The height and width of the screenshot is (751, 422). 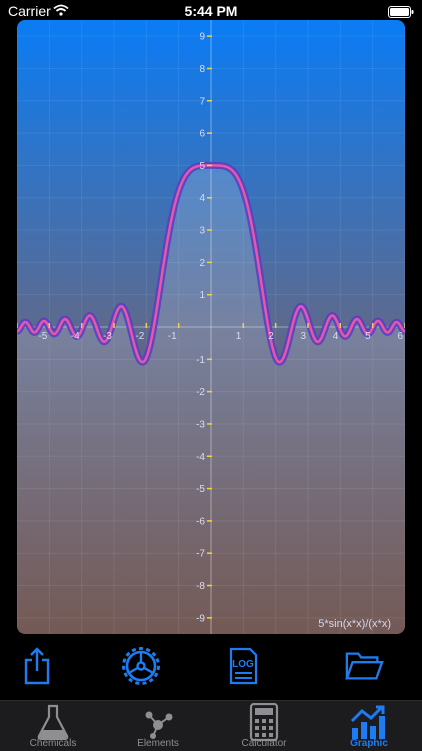 What do you see at coordinates (211, 666) in the screenshot?
I see `graph-toolbar: LOG` at bounding box center [211, 666].